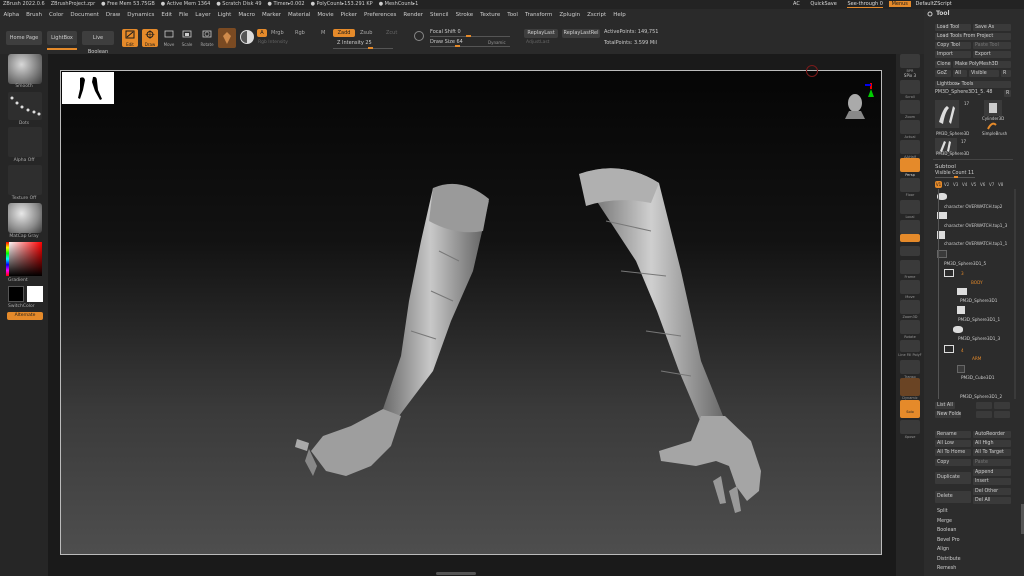 The height and width of the screenshot is (576, 1024). I want to click on menu-stroke: Stroke, so click(464, 15).